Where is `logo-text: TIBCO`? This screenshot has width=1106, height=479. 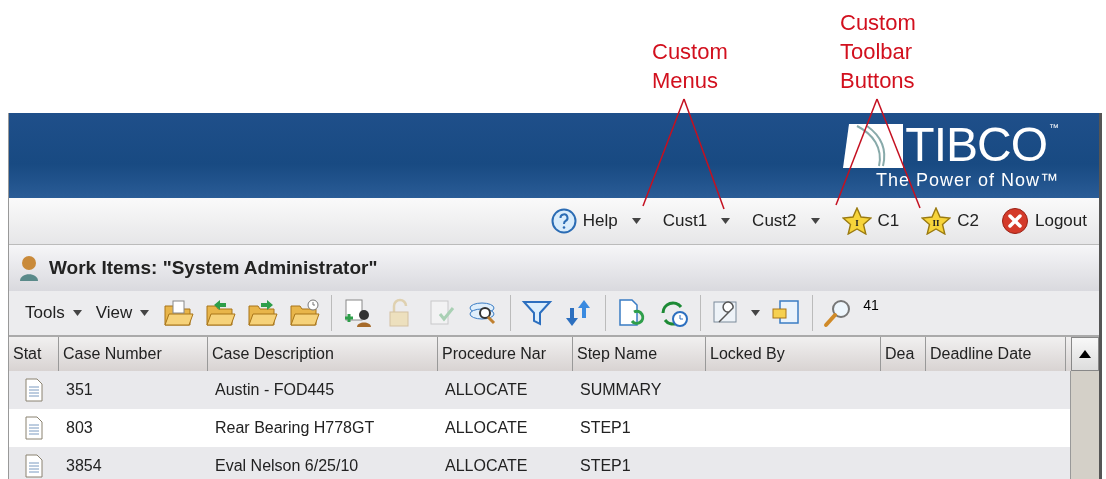 logo-text: TIBCO is located at coordinates (976, 145).